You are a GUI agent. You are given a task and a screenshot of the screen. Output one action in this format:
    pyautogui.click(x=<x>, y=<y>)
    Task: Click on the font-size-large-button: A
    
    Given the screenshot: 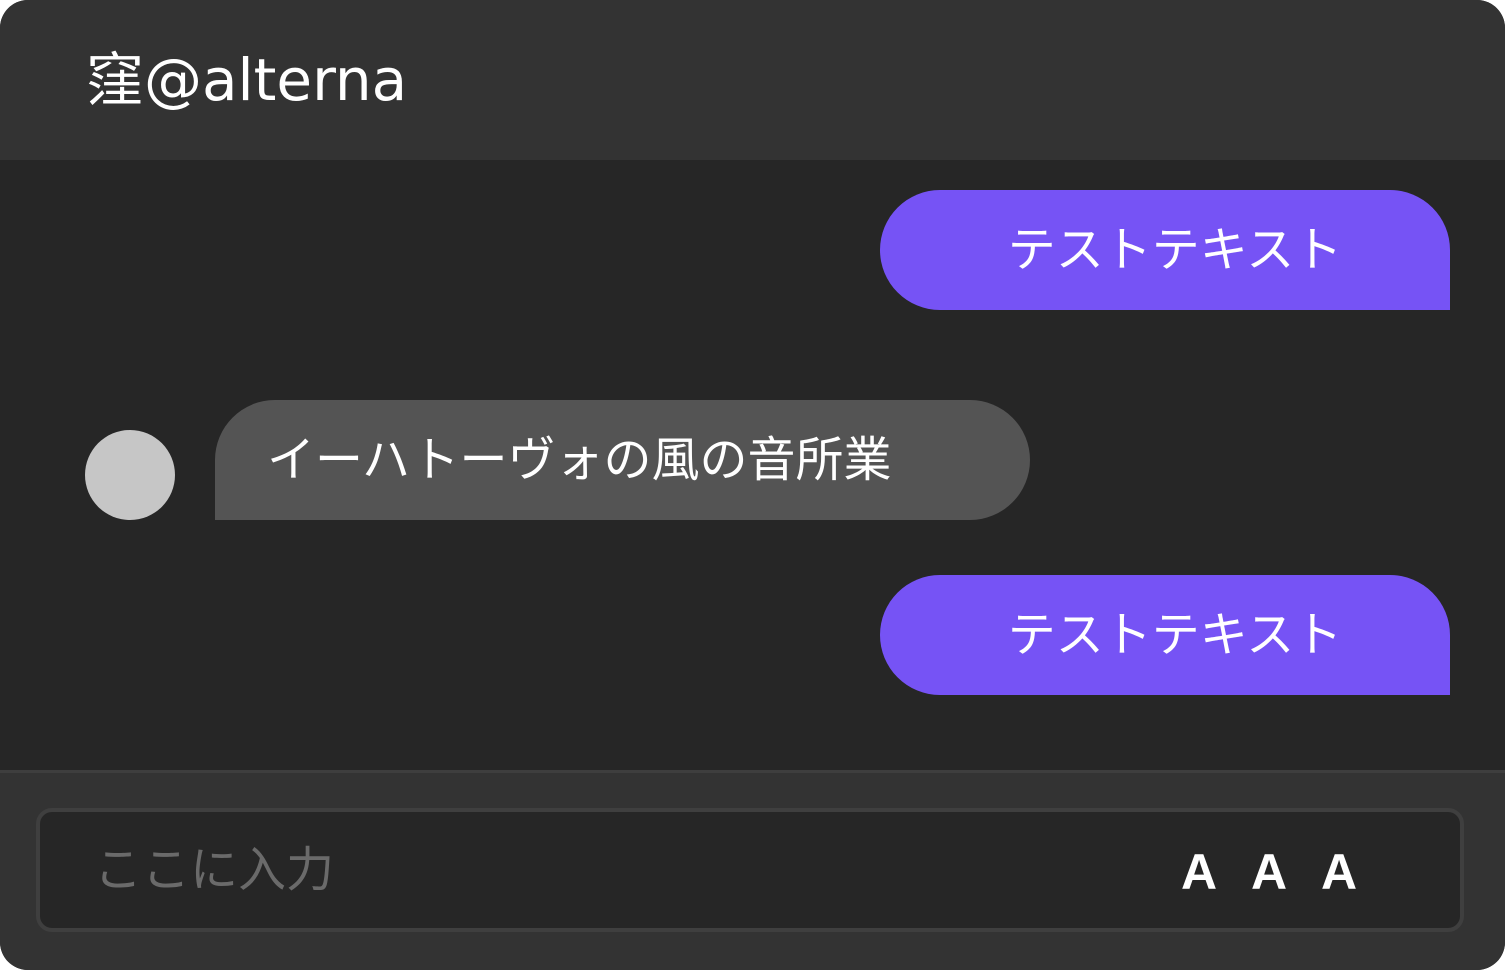 What is the action you would take?
    pyautogui.click(x=1339, y=872)
    